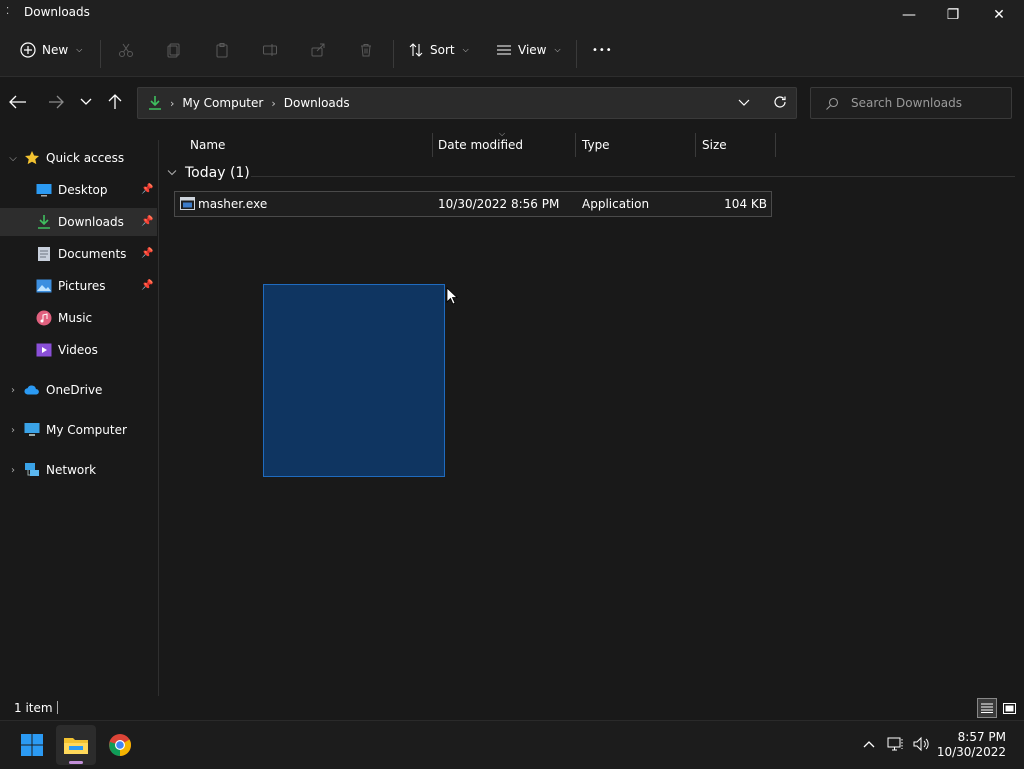  What do you see at coordinates (971, 745) in the screenshot?
I see `clock: 8:57 PM 10/30/2022` at bounding box center [971, 745].